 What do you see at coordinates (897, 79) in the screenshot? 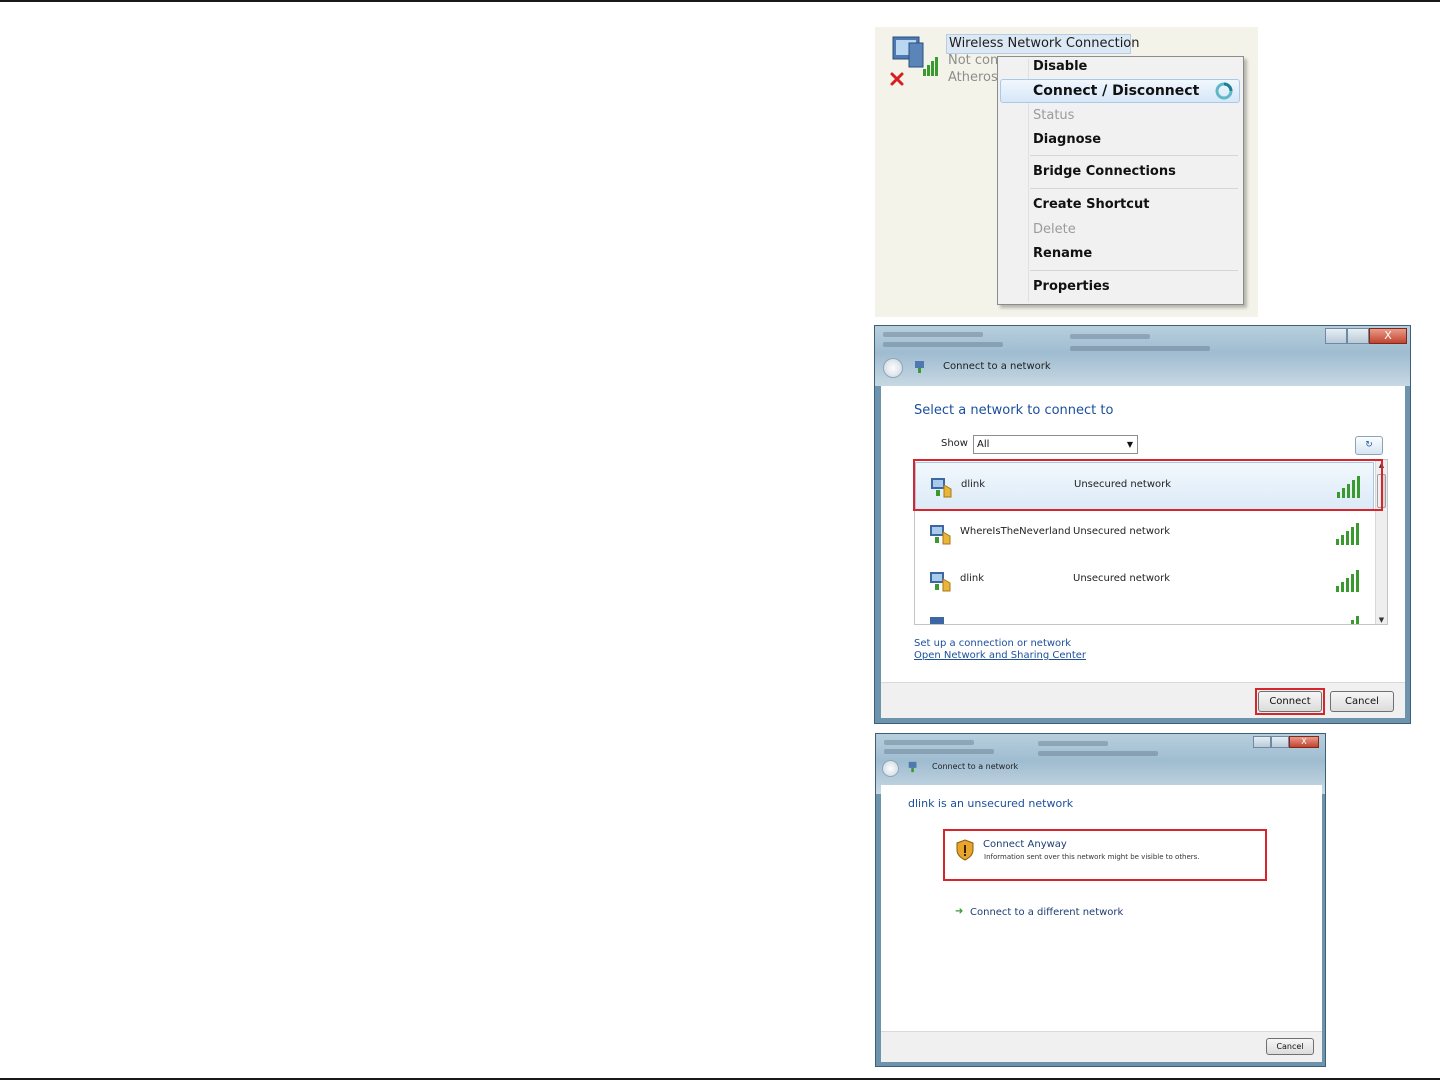
I see `disconnected-x-icon` at bounding box center [897, 79].